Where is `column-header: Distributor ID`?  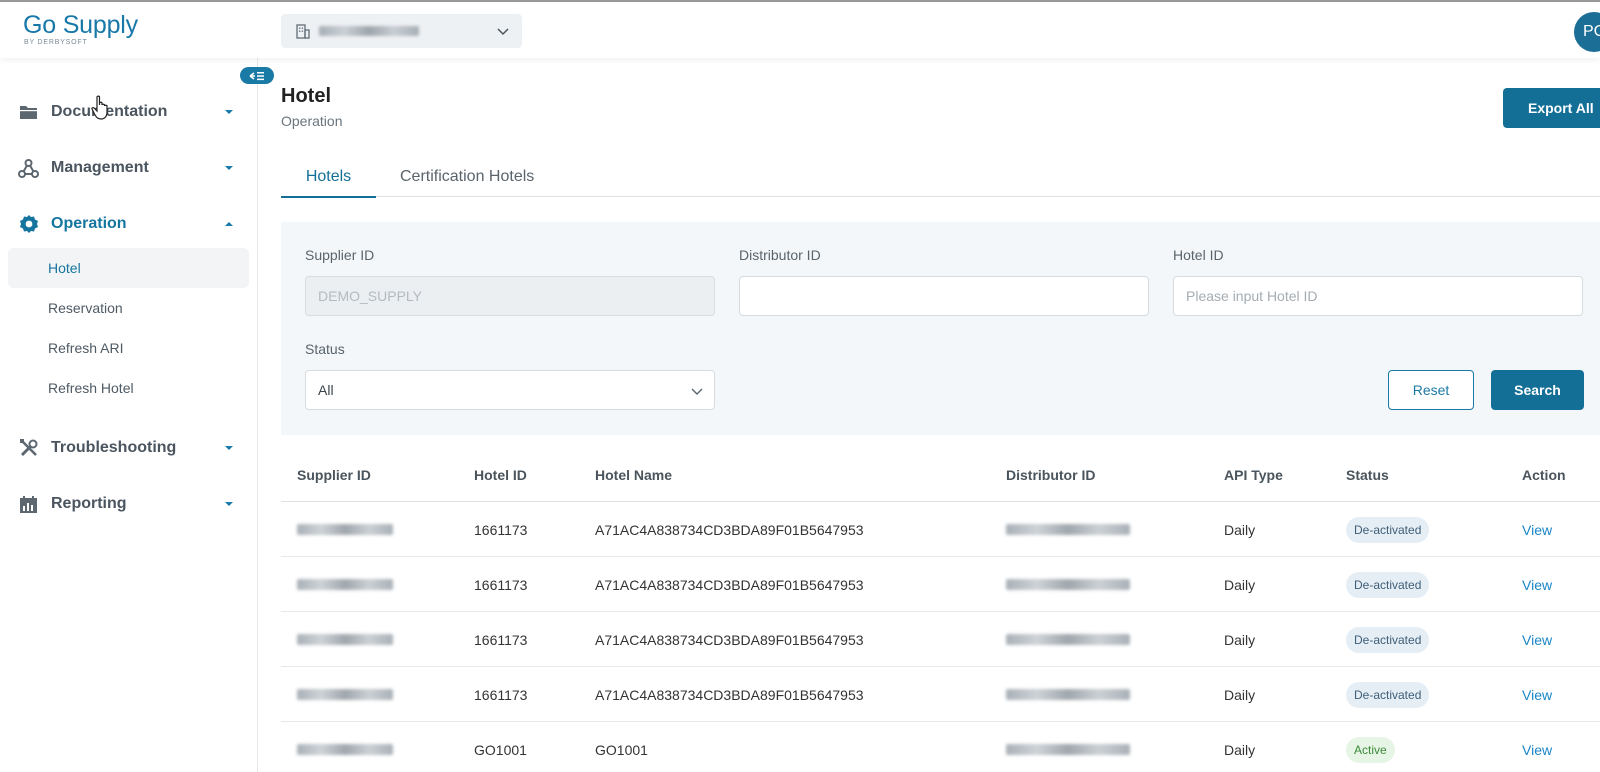 column-header: Distributor ID is located at coordinates (1051, 475).